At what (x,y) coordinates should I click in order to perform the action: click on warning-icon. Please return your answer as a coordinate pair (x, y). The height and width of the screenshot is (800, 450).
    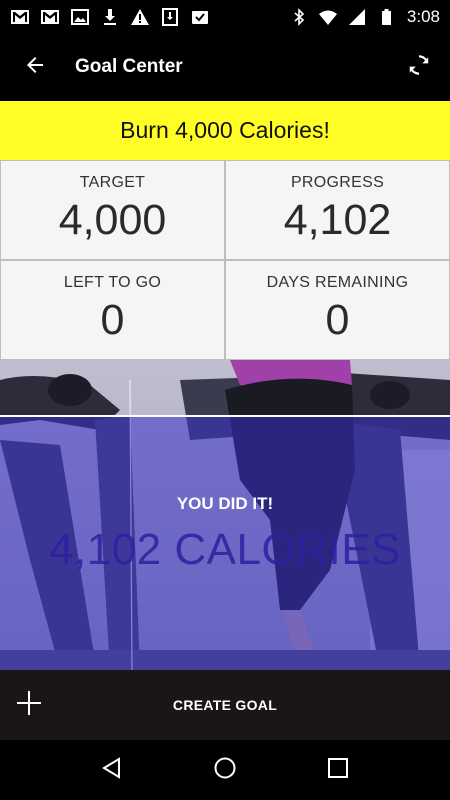
    Looking at the image, I should click on (140, 17).